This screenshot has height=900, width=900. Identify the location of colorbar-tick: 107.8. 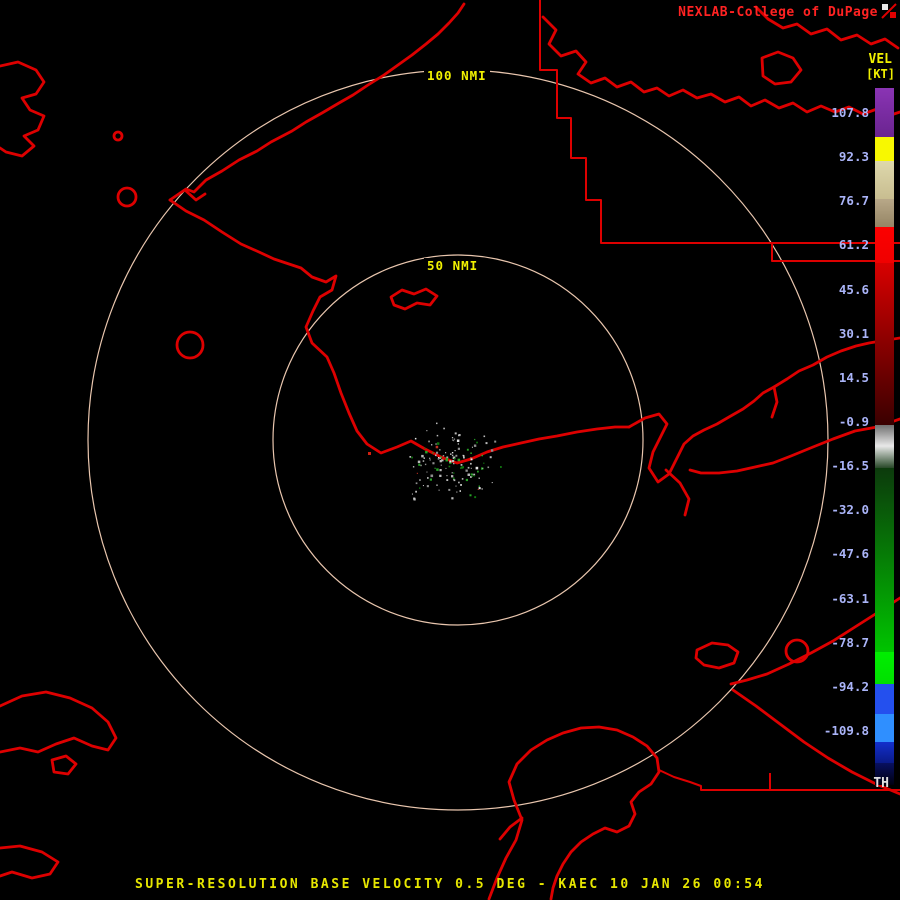
(850, 112).